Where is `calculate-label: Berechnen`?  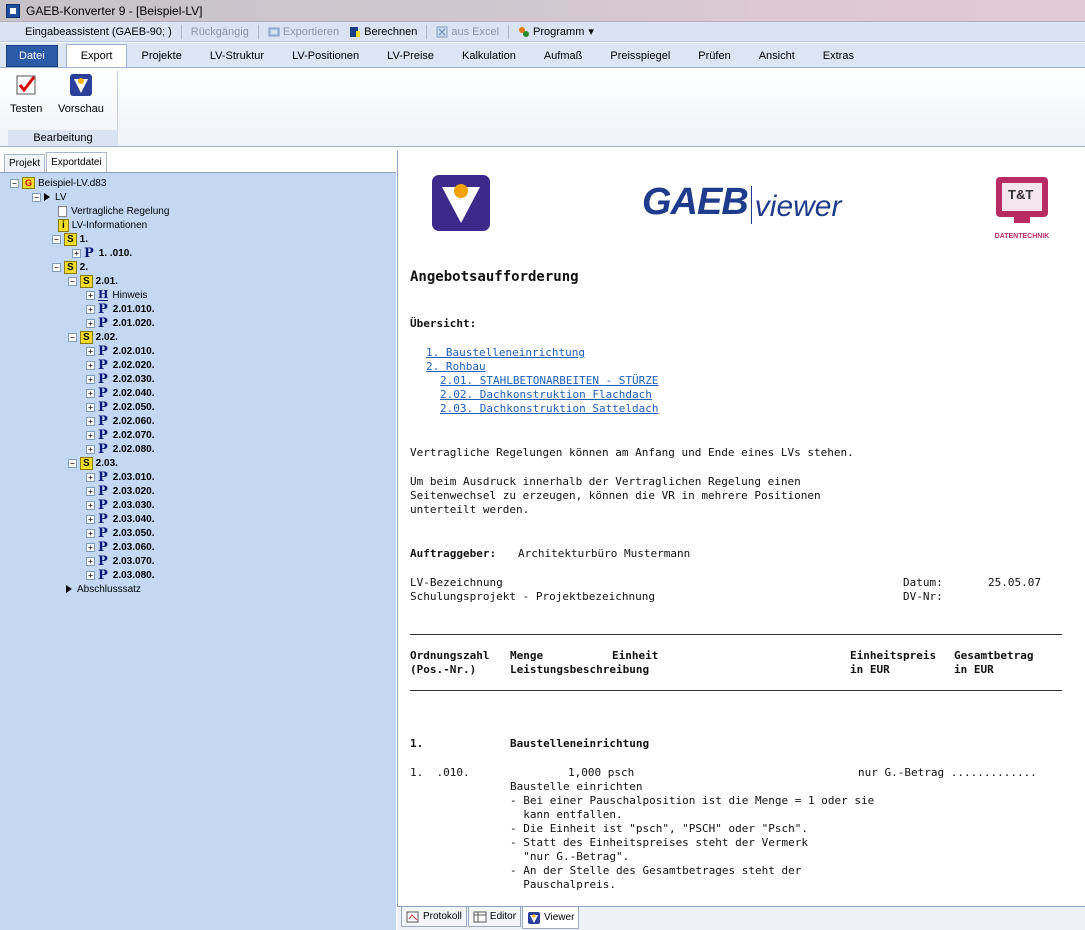
calculate-label: Berechnen is located at coordinates (391, 31).